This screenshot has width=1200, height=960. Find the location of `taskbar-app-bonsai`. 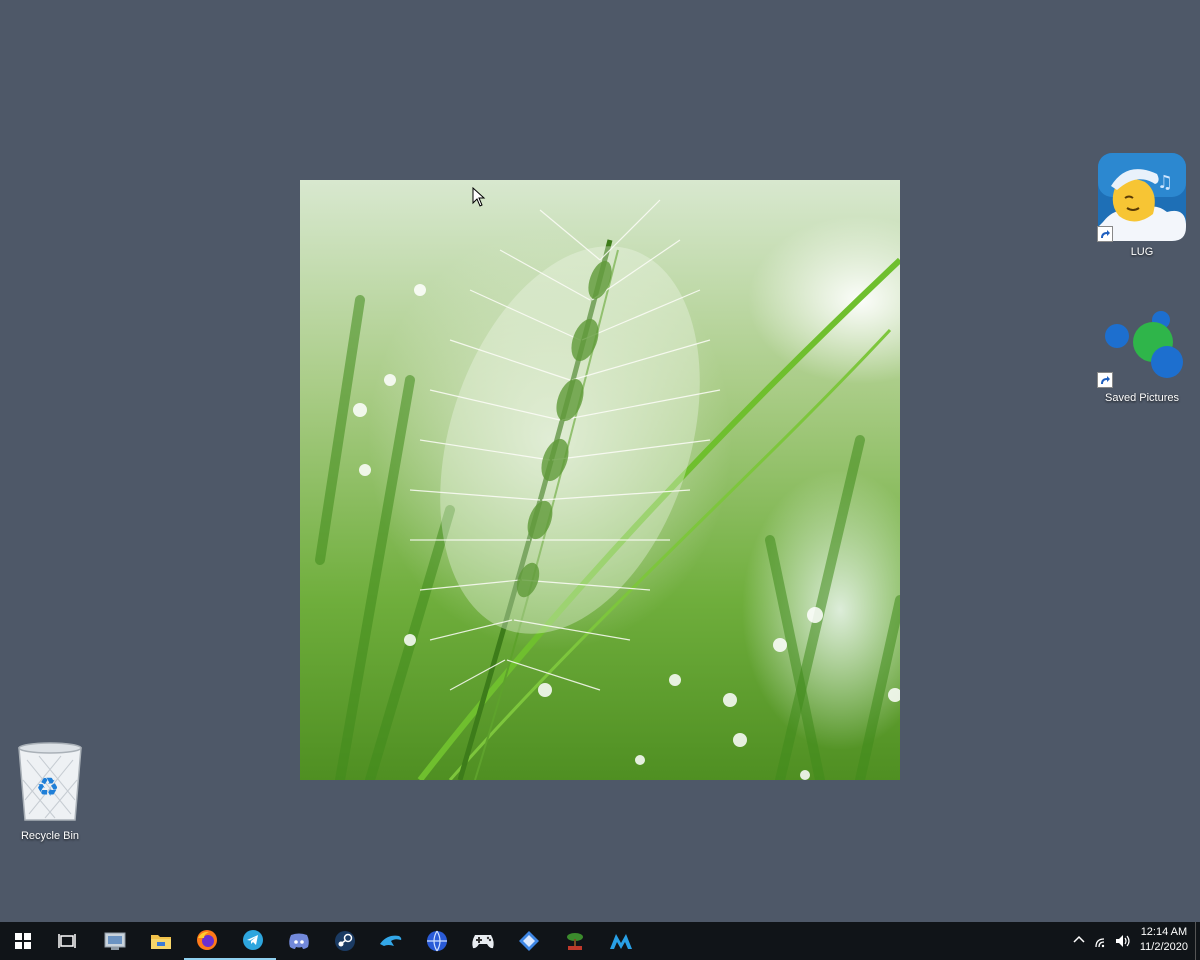

taskbar-app-bonsai is located at coordinates (575, 941).